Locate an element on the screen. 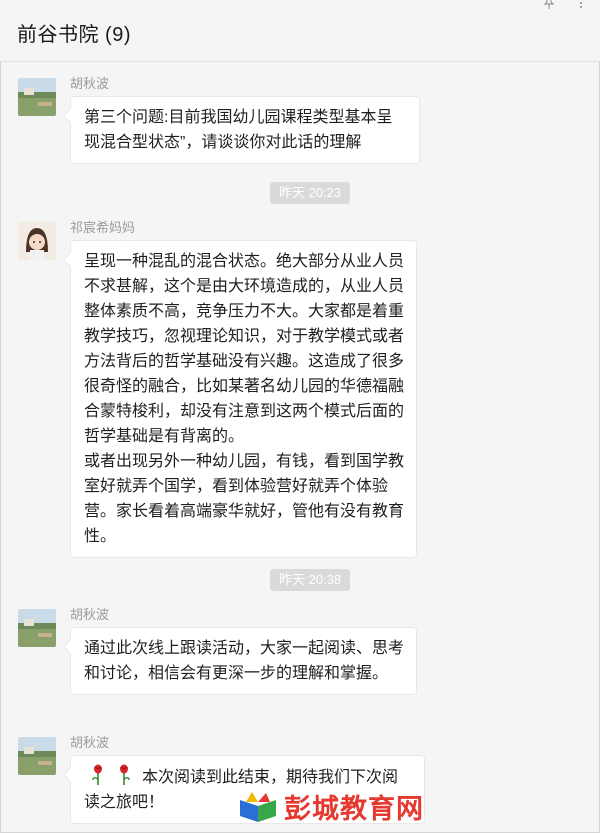 This screenshot has width=600, height=833. message-bubble: 第三个问题:目前我国幼儿园课程类型基本呈现混合型状态”，请谈谈你对此话的理解 is located at coordinates (245, 130).